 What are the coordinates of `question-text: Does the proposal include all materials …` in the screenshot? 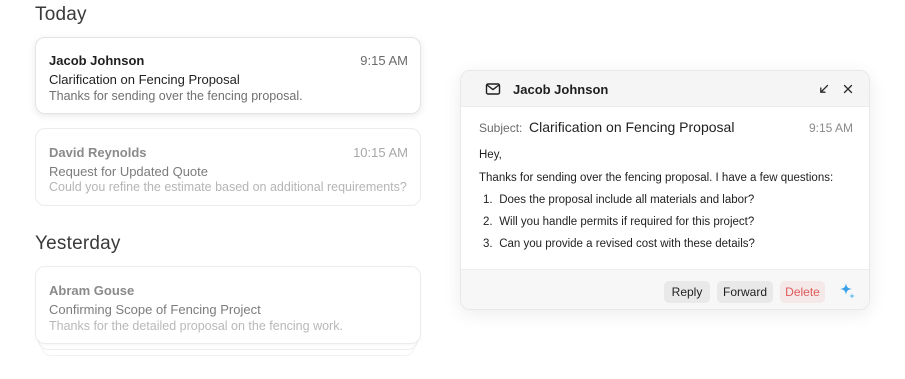 It's located at (627, 200).